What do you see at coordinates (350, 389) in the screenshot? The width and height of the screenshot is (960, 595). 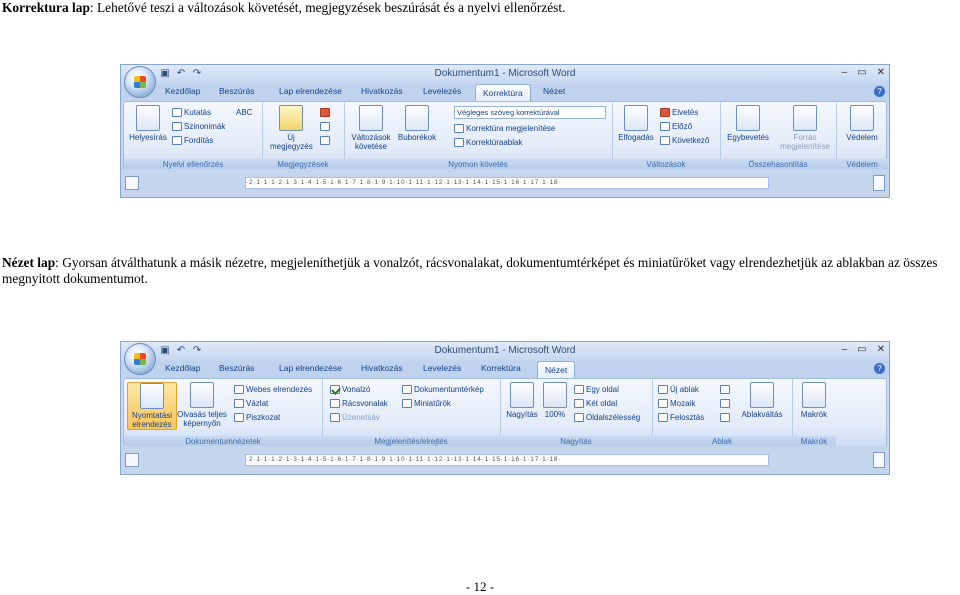 I see `ruler-checkbox: Vonalzó` at bounding box center [350, 389].